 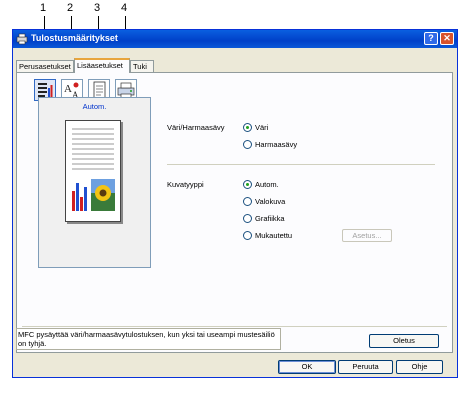 I want to click on window-title: Tulostusmääritykset, so click(x=74, y=38).